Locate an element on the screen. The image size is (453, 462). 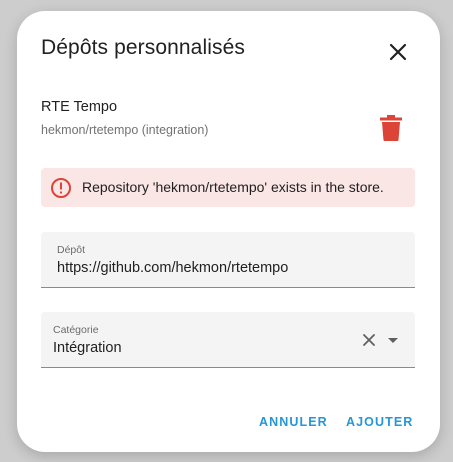
repository-field-label: Dépôt is located at coordinates (71, 250).